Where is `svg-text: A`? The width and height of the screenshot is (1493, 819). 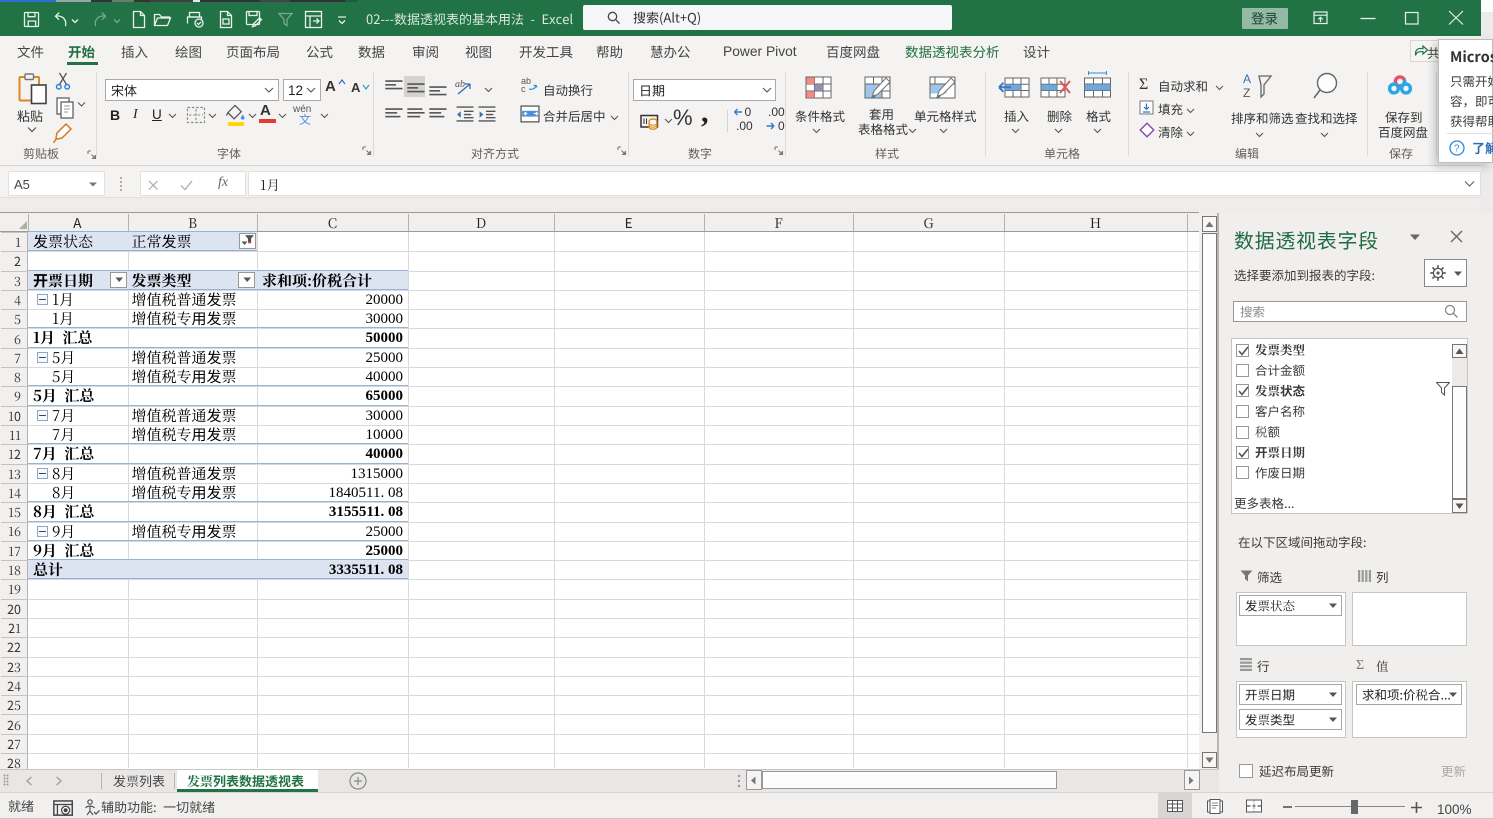 svg-text: A is located at coordinates (1247, 79).